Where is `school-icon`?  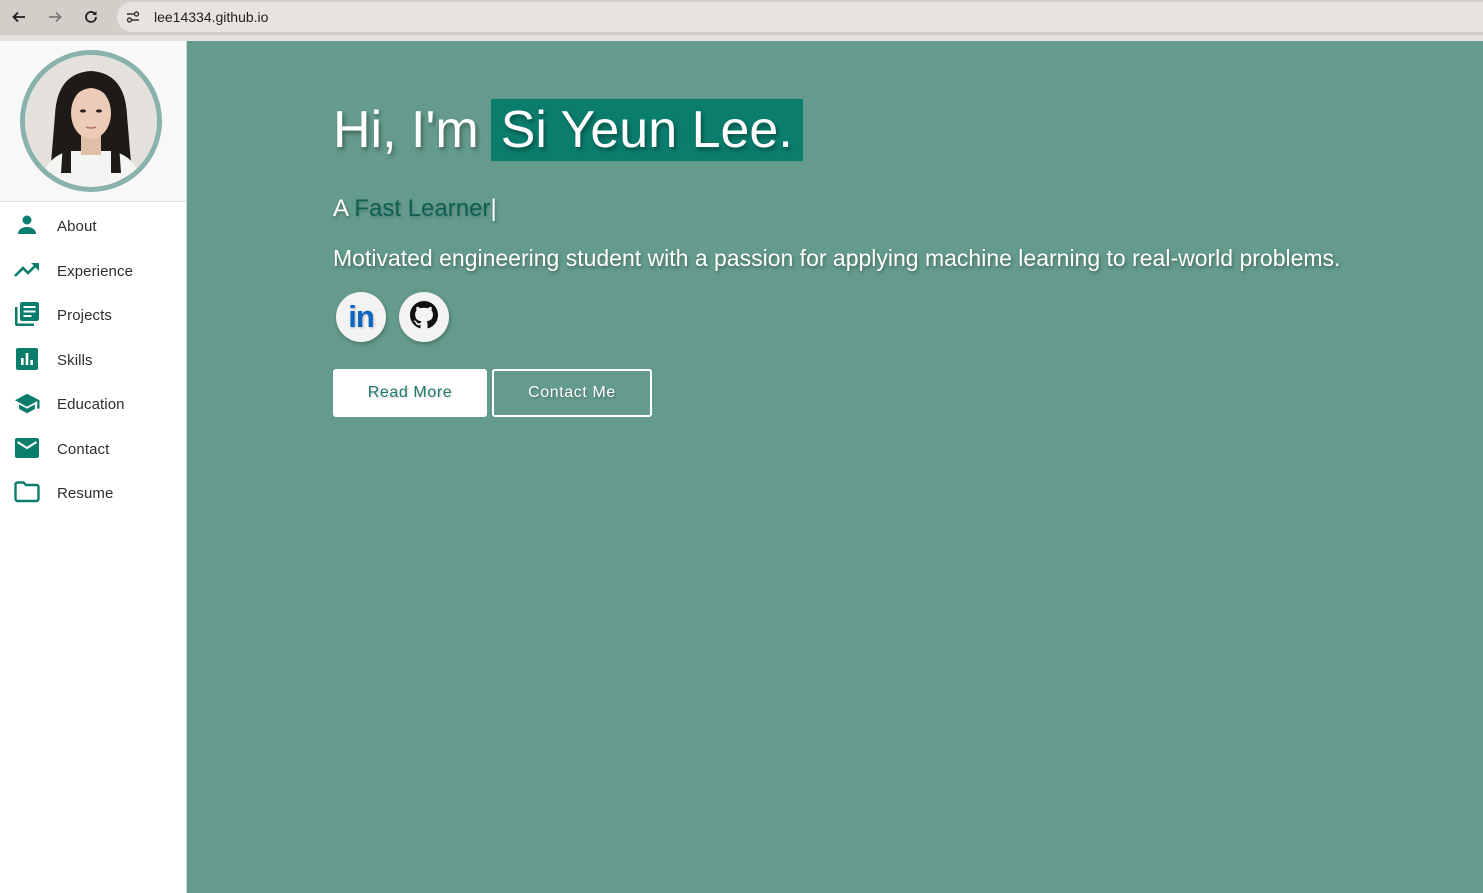 school-icon is located at coordinates (27, 403).